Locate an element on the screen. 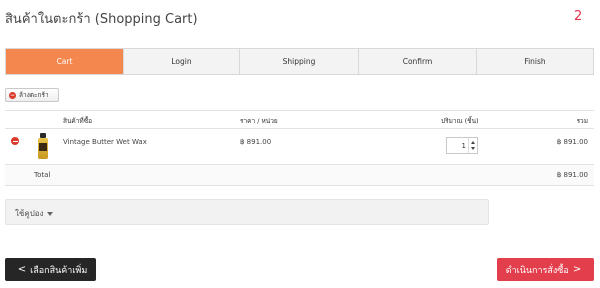 This screenshot has width=600, height=288. column-product: สินค้าที่ซื้อ is located at coordinates (78, 121).